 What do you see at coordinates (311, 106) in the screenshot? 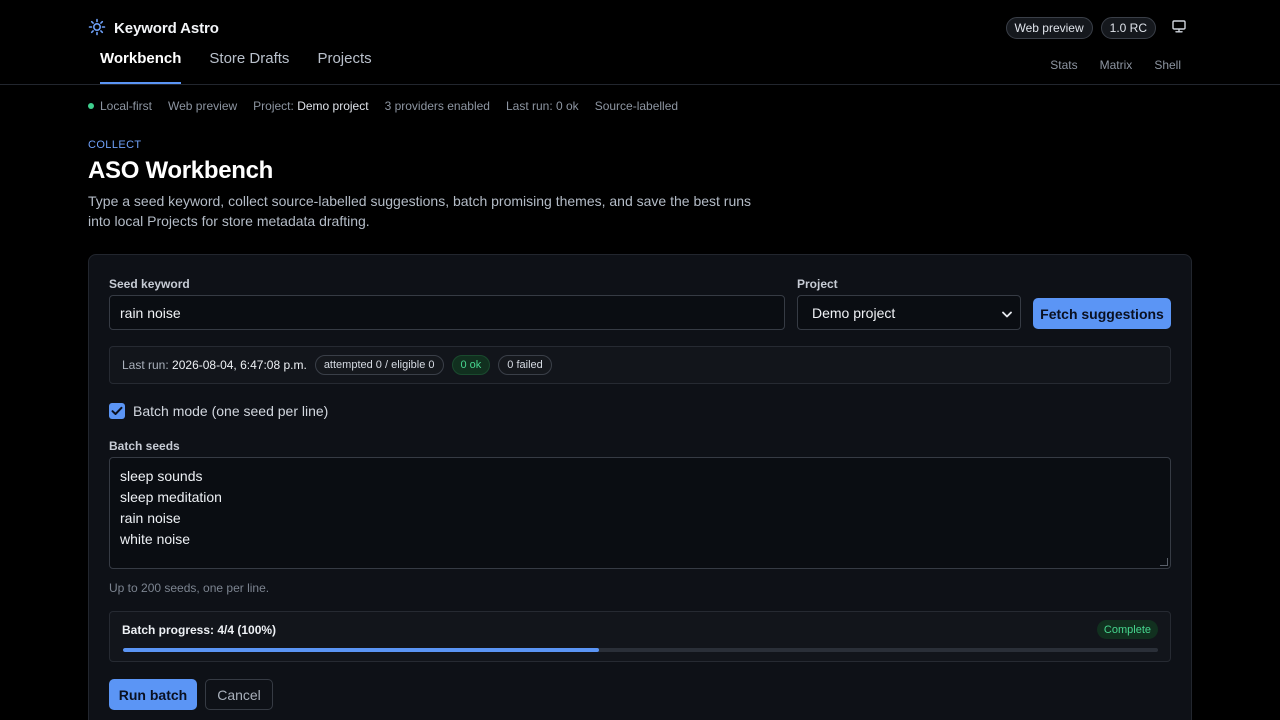
I see `project-status: Project: Demo project` at bounding box center [311, 106].